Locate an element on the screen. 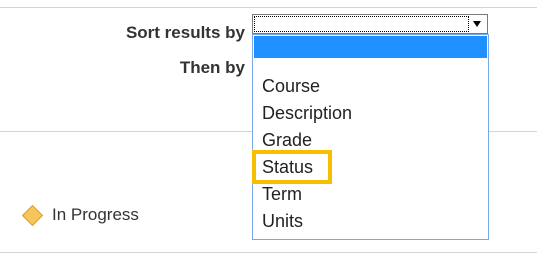  option-status: Status is located at coordinates (370, 167).